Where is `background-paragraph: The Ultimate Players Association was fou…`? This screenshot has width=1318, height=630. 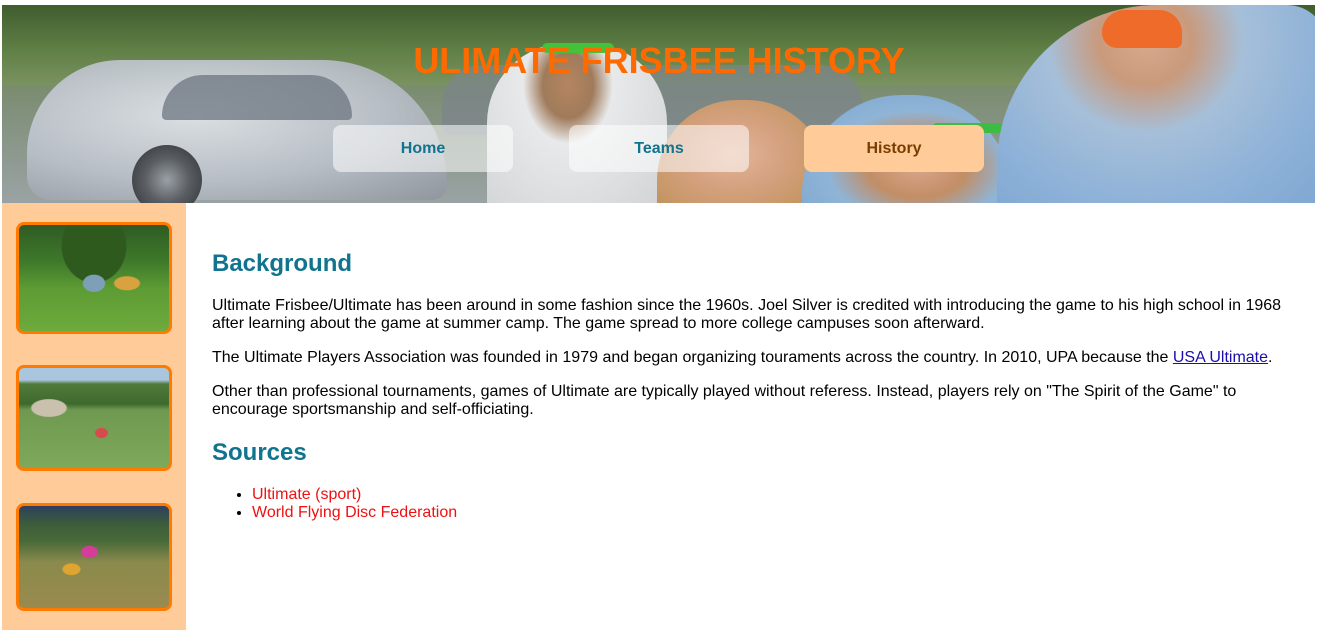 background-paragraph: The Ultimate Players Association was fou… is located at coordinates (749, 358).